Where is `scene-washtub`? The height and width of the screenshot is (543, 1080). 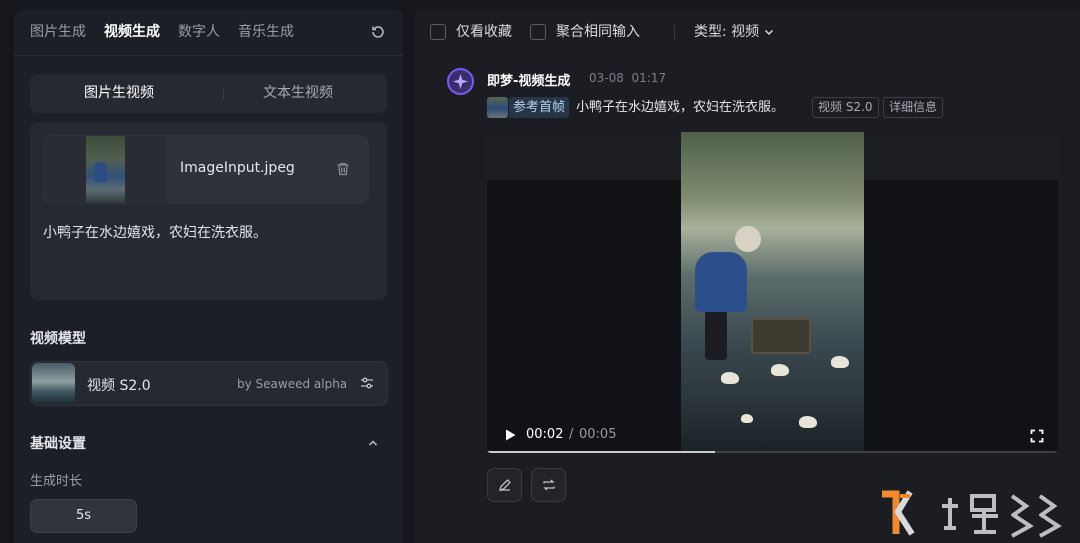
scene-washtub is located at coordinates (781, 336).